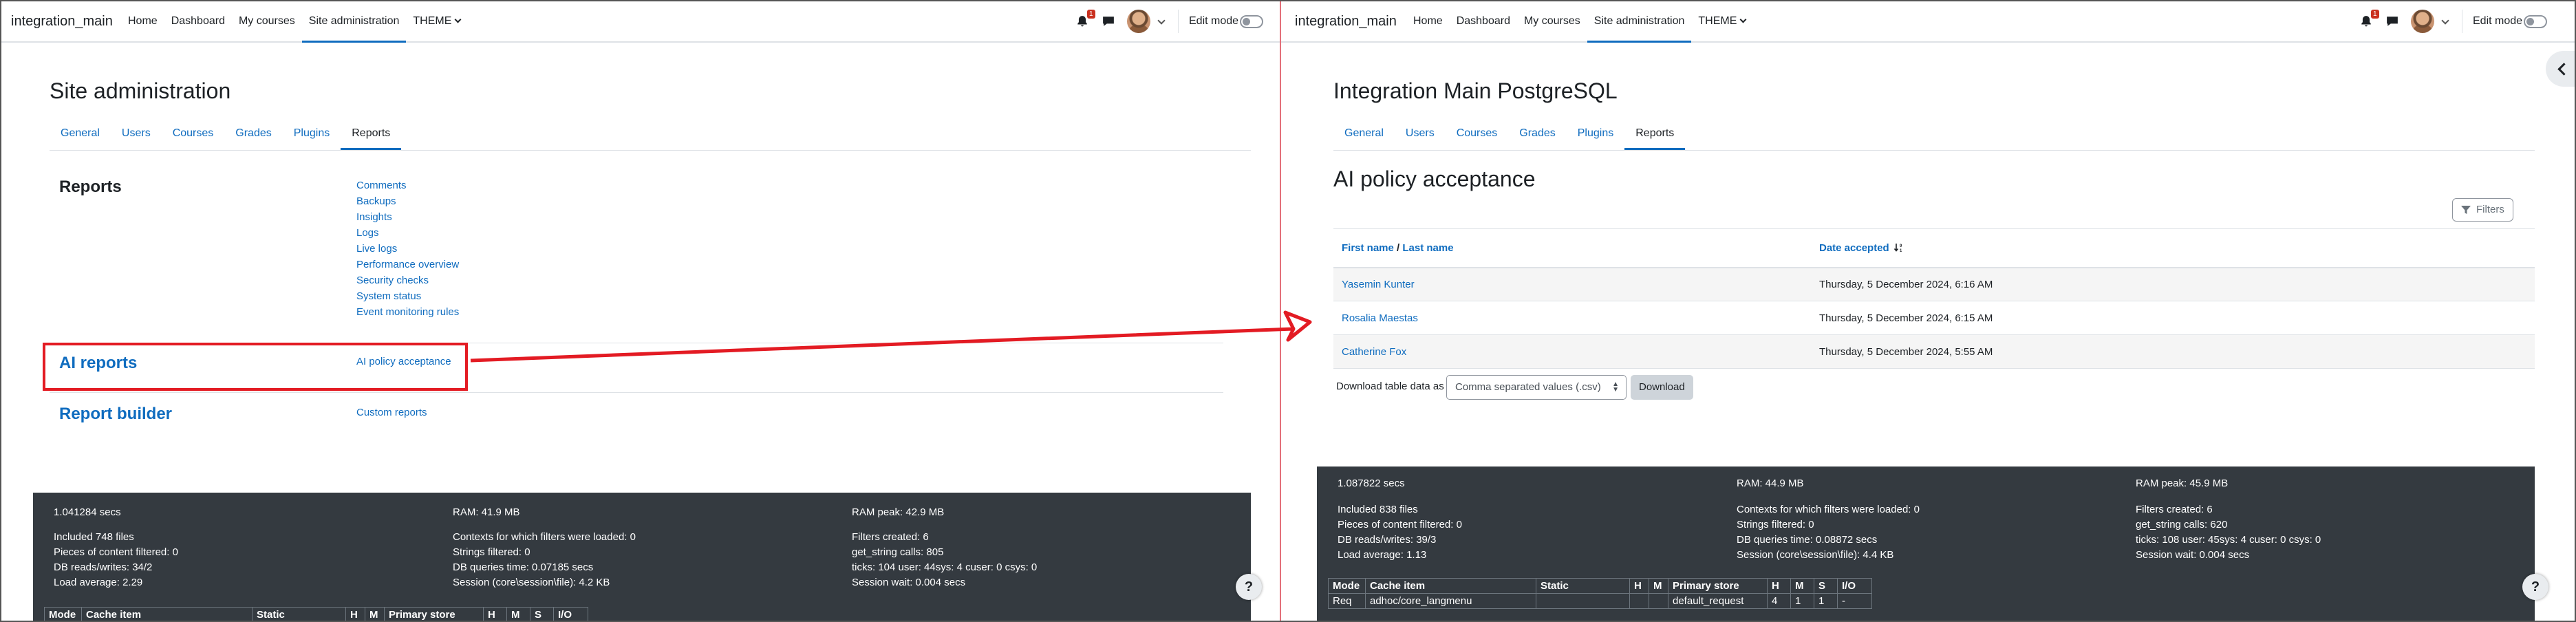  I want to click on link-backups: Backups, so click(408, 201).